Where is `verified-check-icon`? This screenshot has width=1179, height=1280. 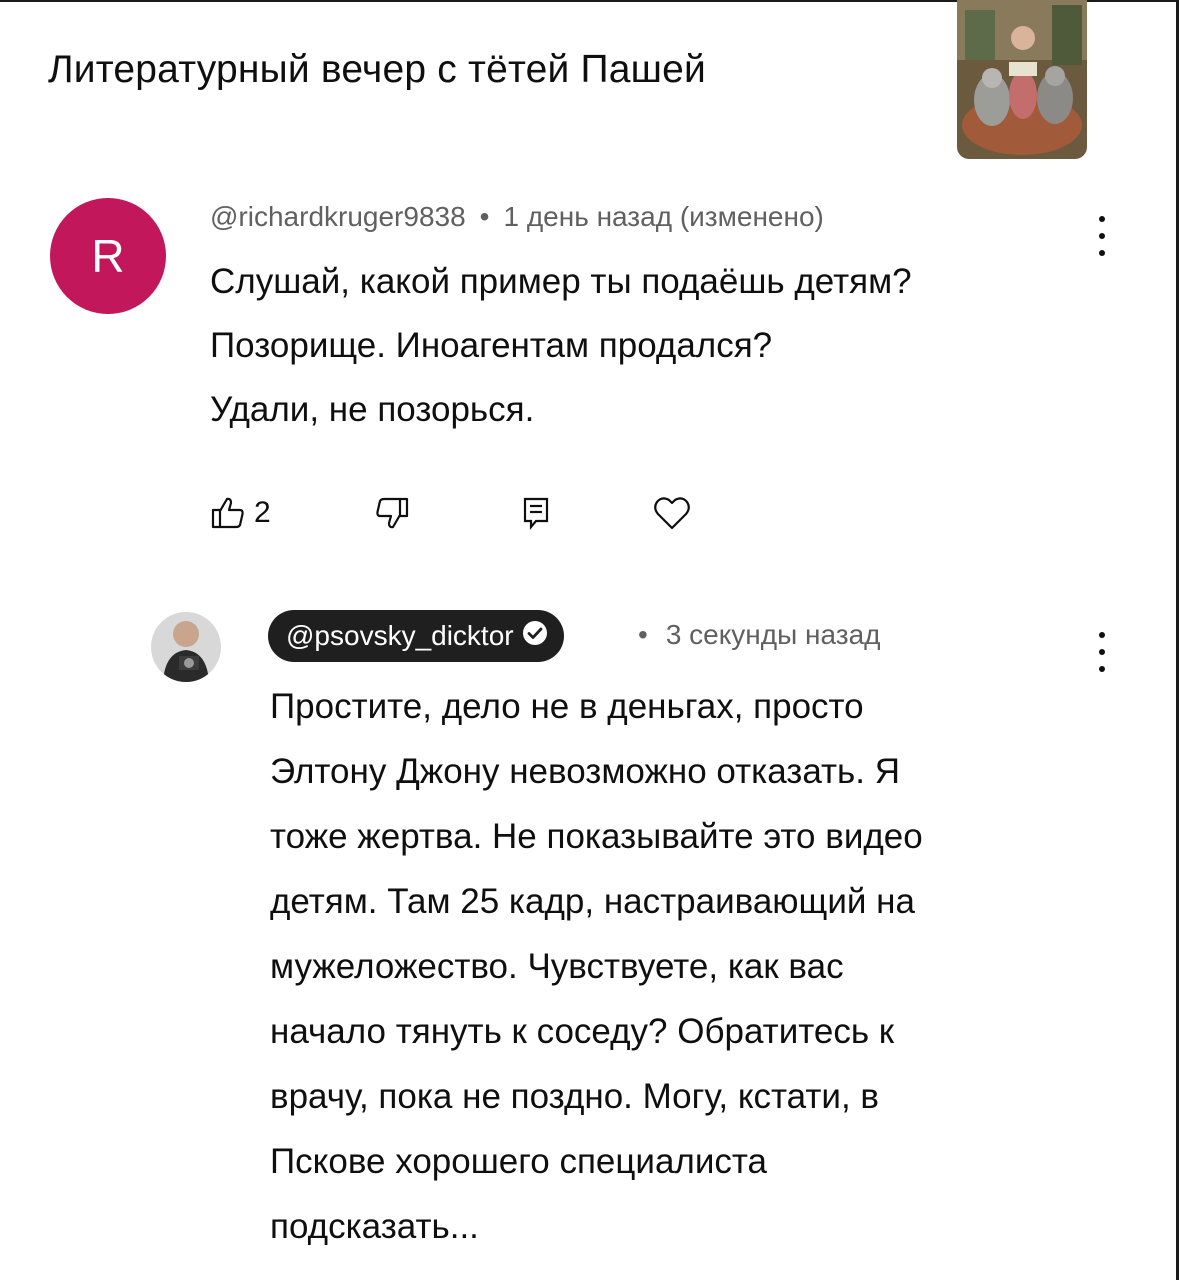 verified-check-icon is located at coordinates (535, 636).